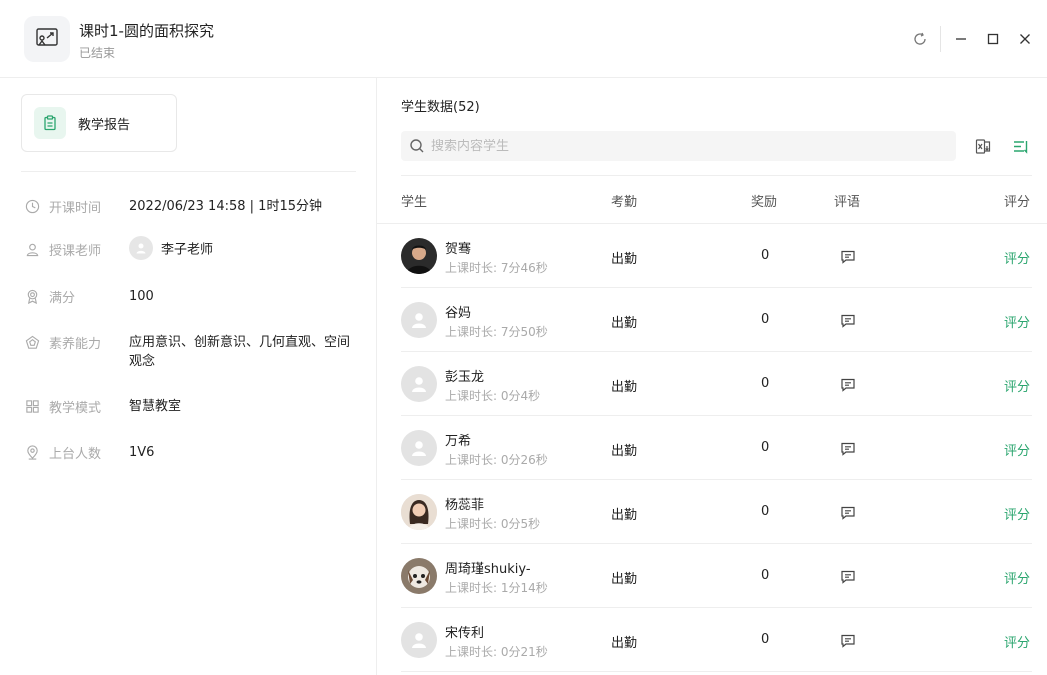 Image resolution: width=1047 pixels, height=675 pixels. What do you see at coordinates (1017, 202) in the screenshot?
I see `column-header-score: 评分` at bounding box center [1017, 202].